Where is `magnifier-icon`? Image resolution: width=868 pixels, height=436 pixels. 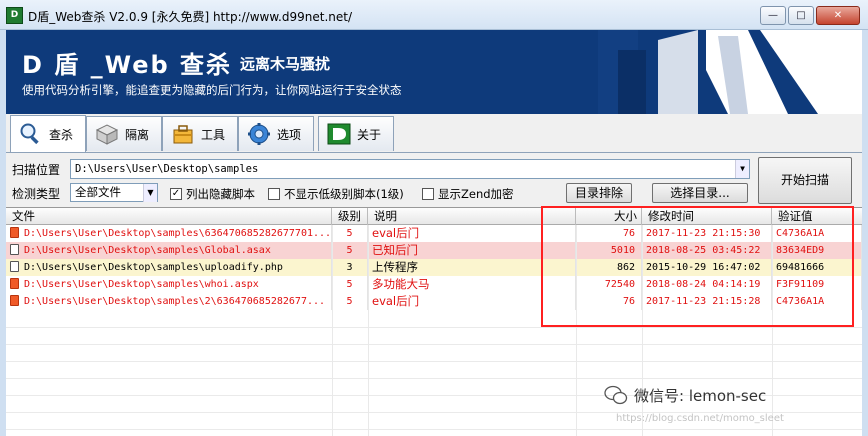 magnifier-icon is located at coordinates (29, 134).